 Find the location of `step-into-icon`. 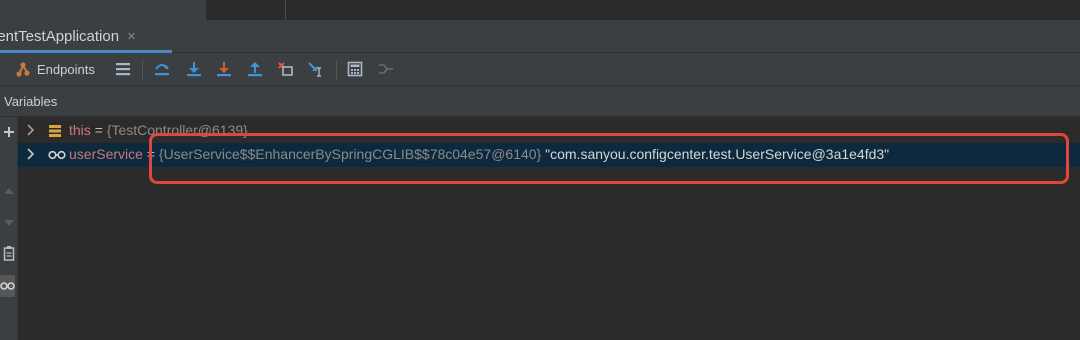

step-into-icon is located at coordinates (194, 69).